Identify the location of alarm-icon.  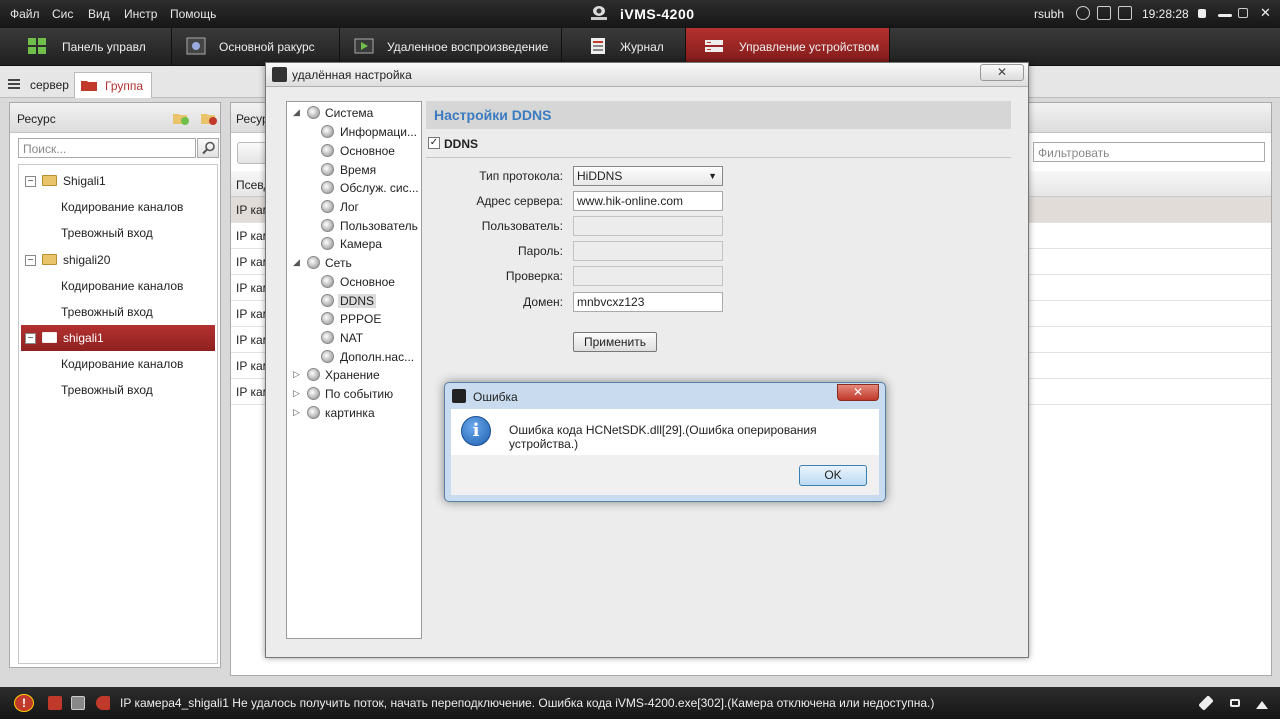
(55, 703).